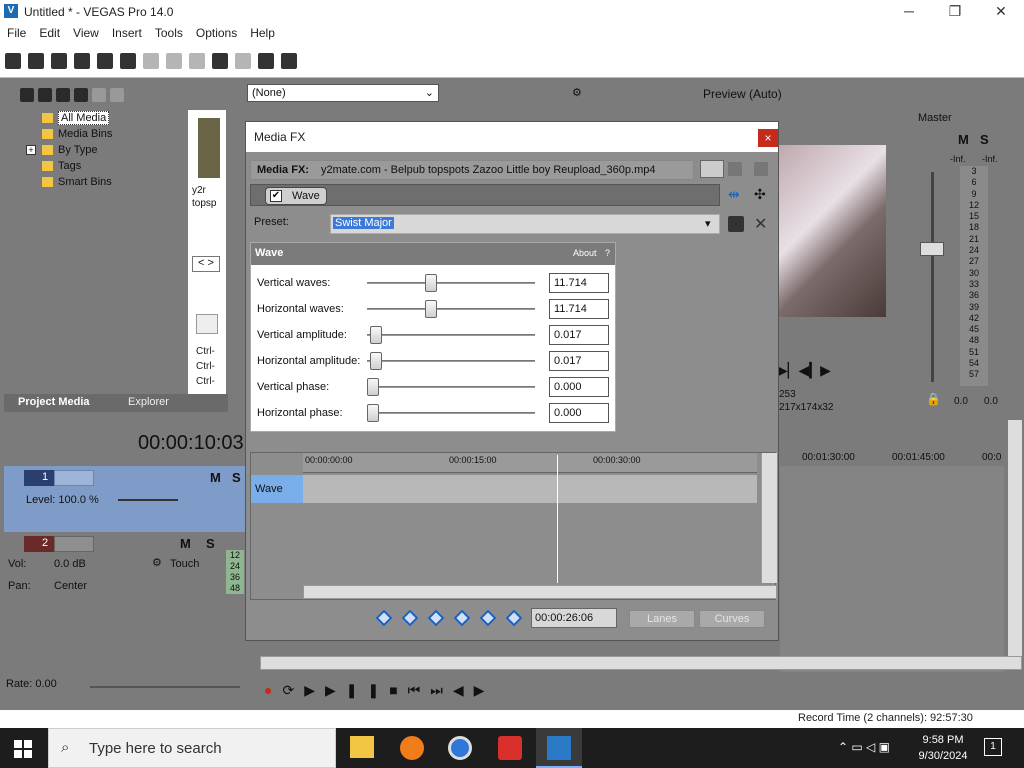  What do you see at coordinates (559, 748) in the screenshot?
I see `vegas-taskbar-icon` at bounding box center [559, 748].